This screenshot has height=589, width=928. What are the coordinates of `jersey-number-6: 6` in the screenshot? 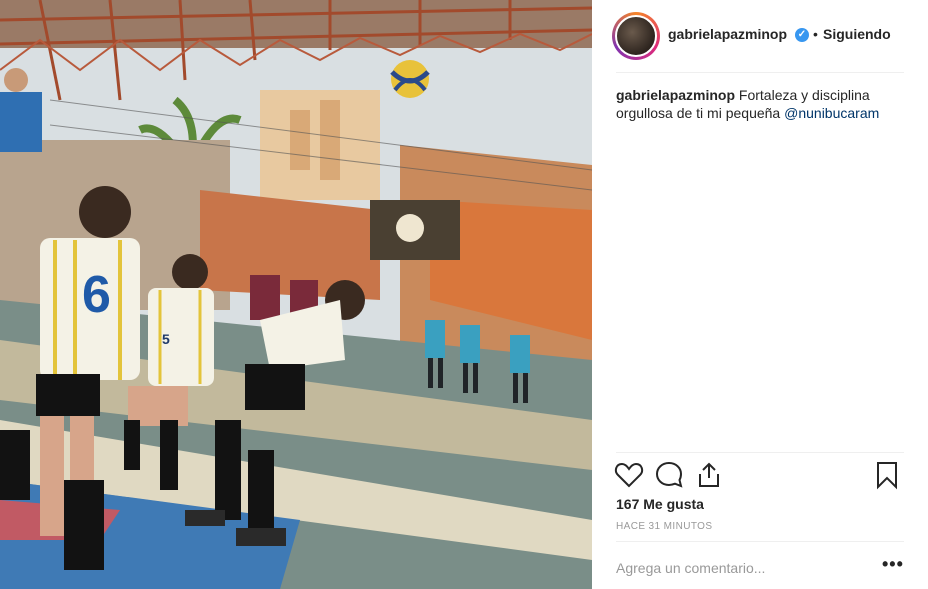 It's located at (96, 295).